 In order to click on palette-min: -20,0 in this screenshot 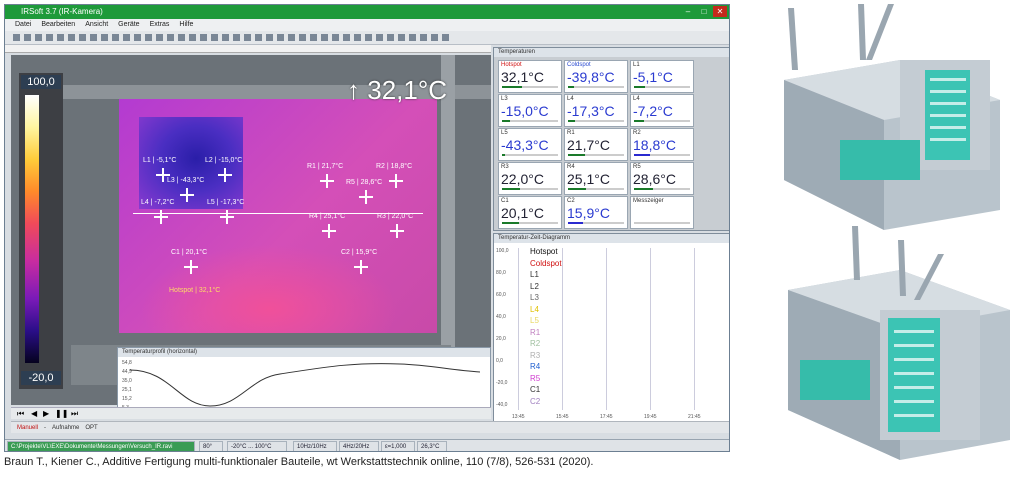, I will do `click(41, 378)`.